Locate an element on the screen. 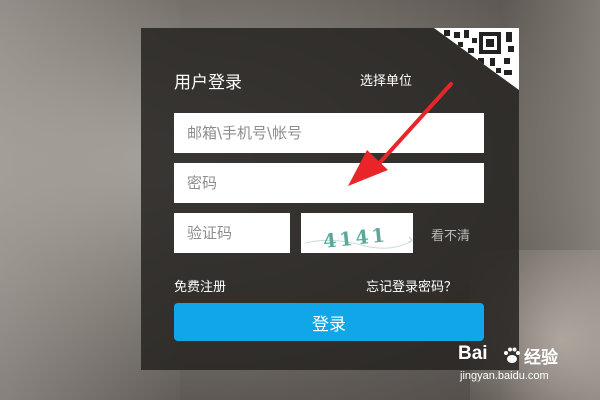 The image size is (600, 400). watermark-url: jingyan.baidu.com is located at coordinates (504, 376).